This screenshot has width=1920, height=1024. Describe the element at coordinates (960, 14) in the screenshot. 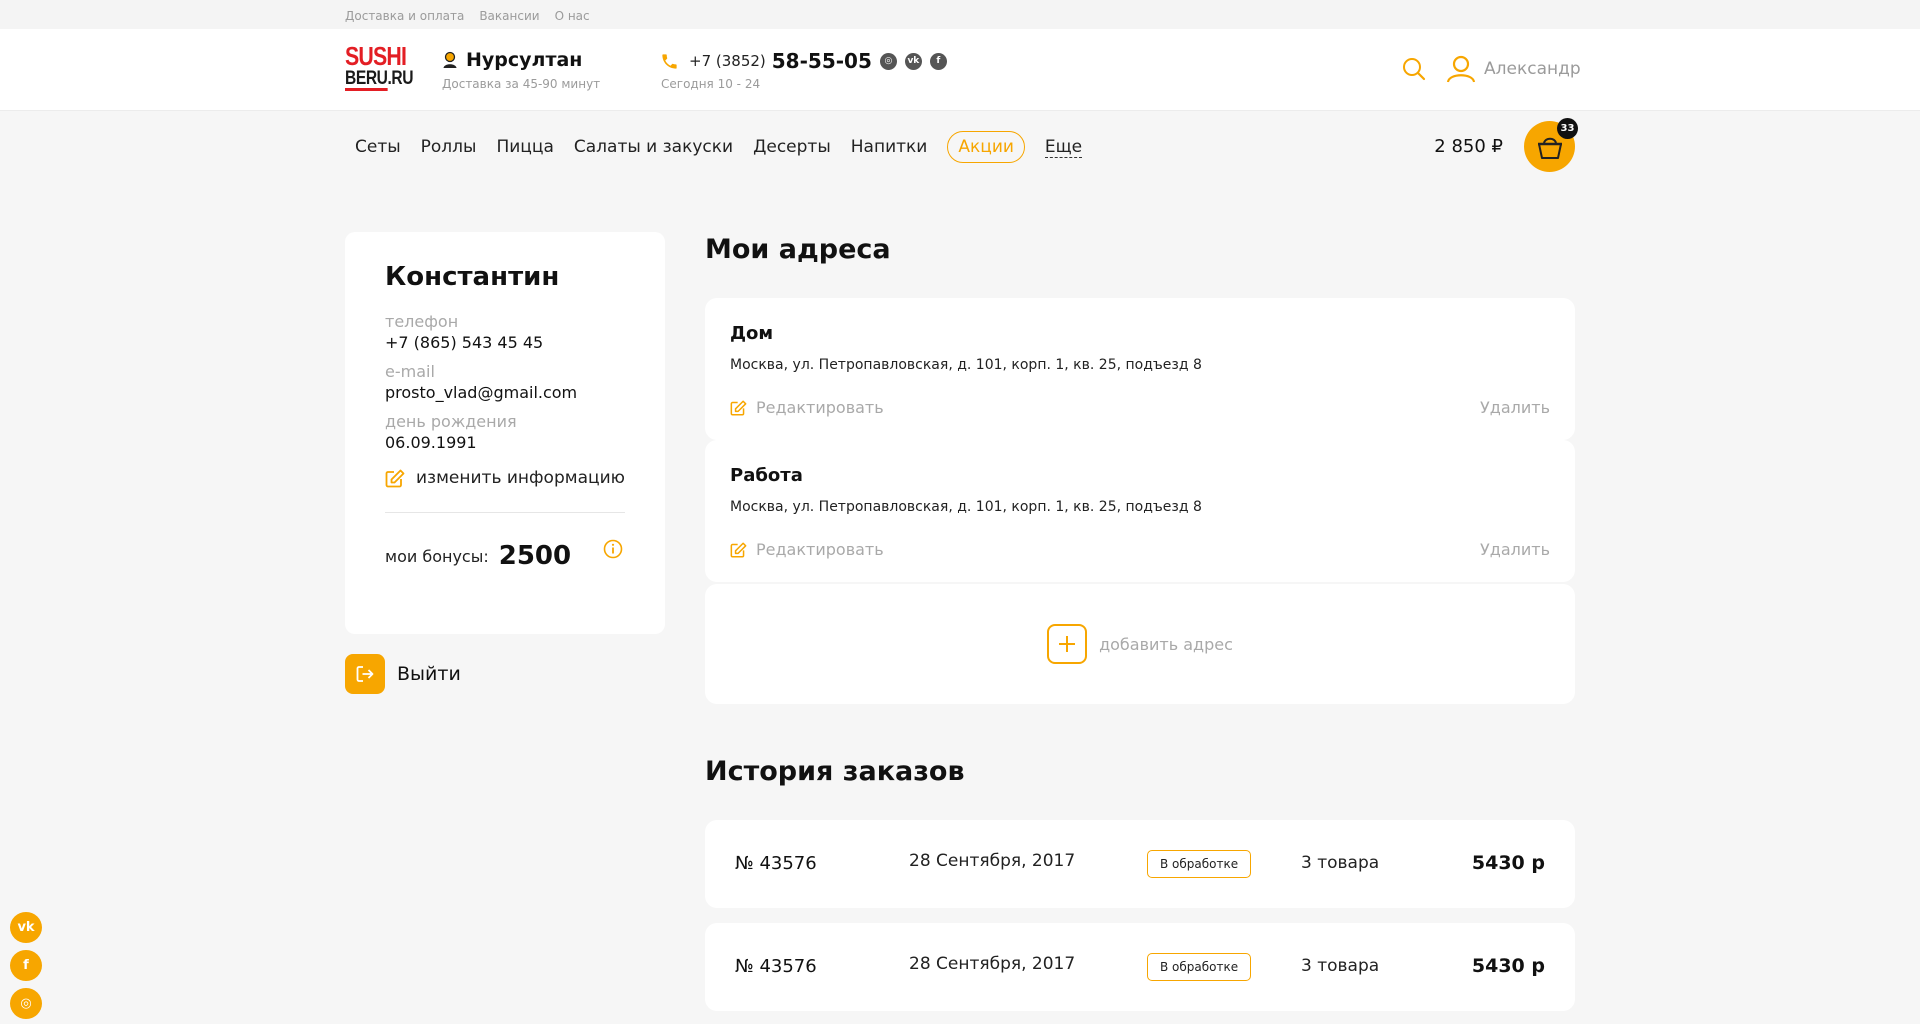

I see `top-bar: Доставка и оплата Вакансии О нас` at that location.